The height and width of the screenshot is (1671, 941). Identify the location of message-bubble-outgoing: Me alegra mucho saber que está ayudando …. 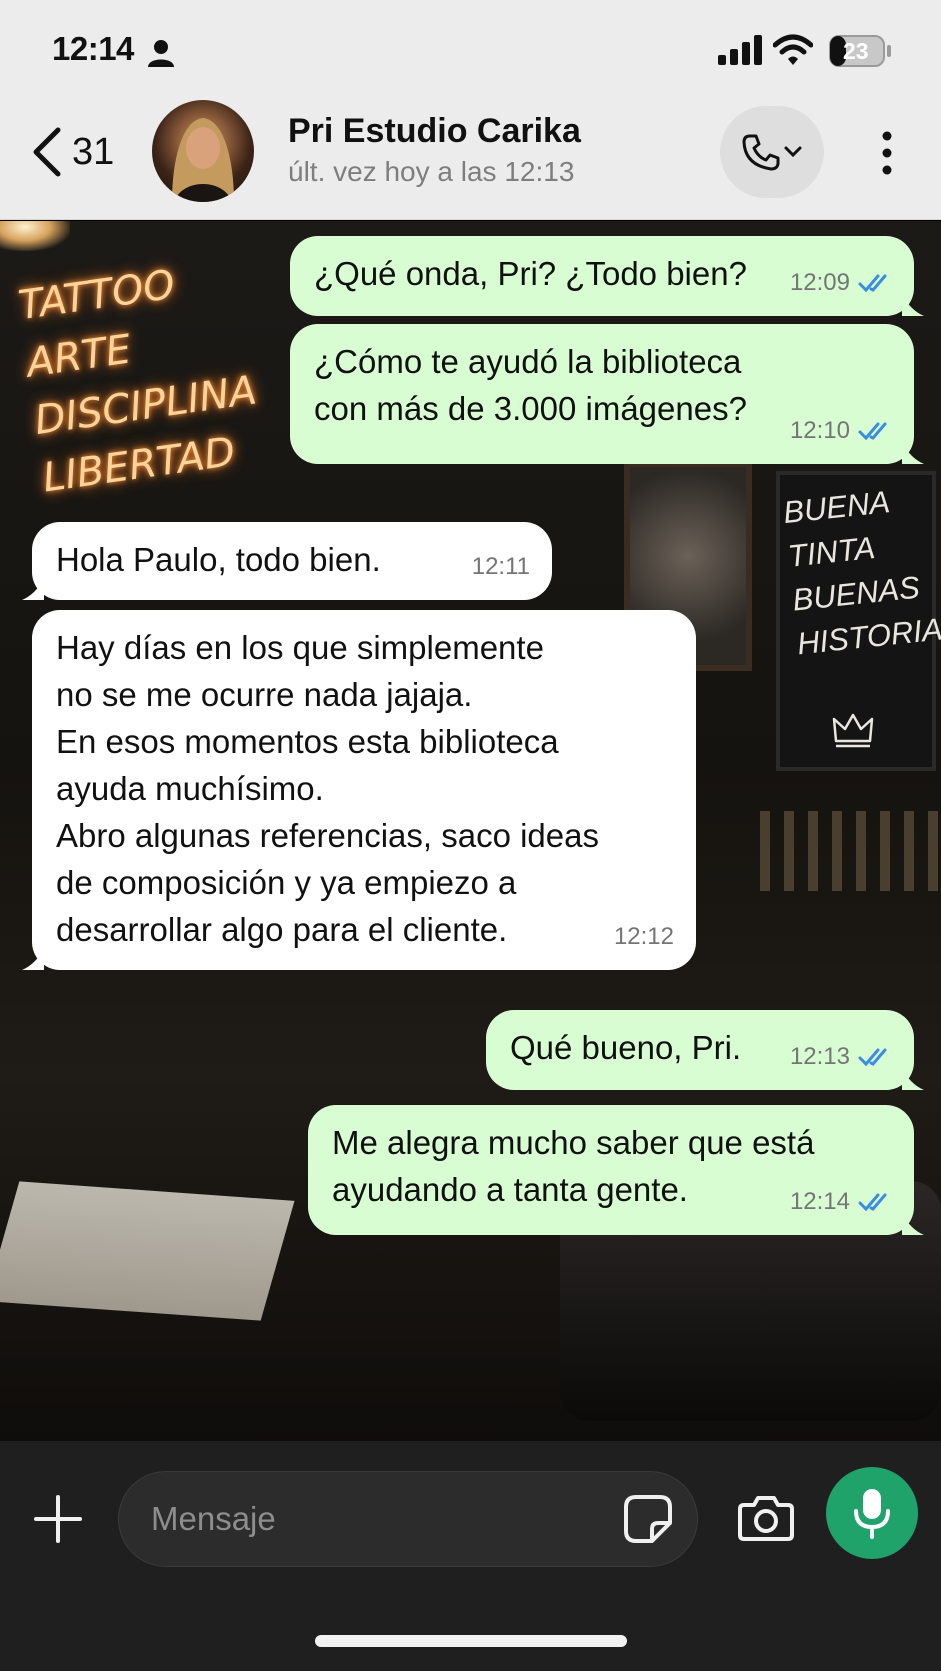
(616, 1170).